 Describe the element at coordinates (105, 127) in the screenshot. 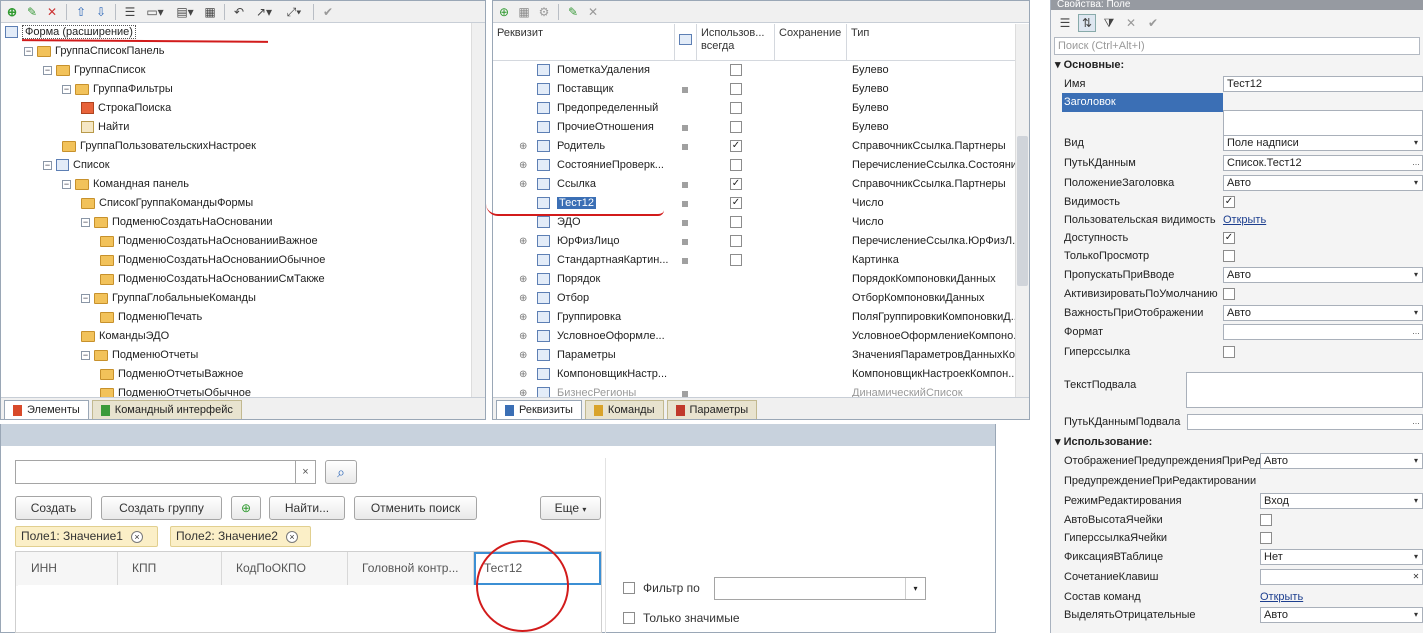

I see `tree-item: Найти` at that location.